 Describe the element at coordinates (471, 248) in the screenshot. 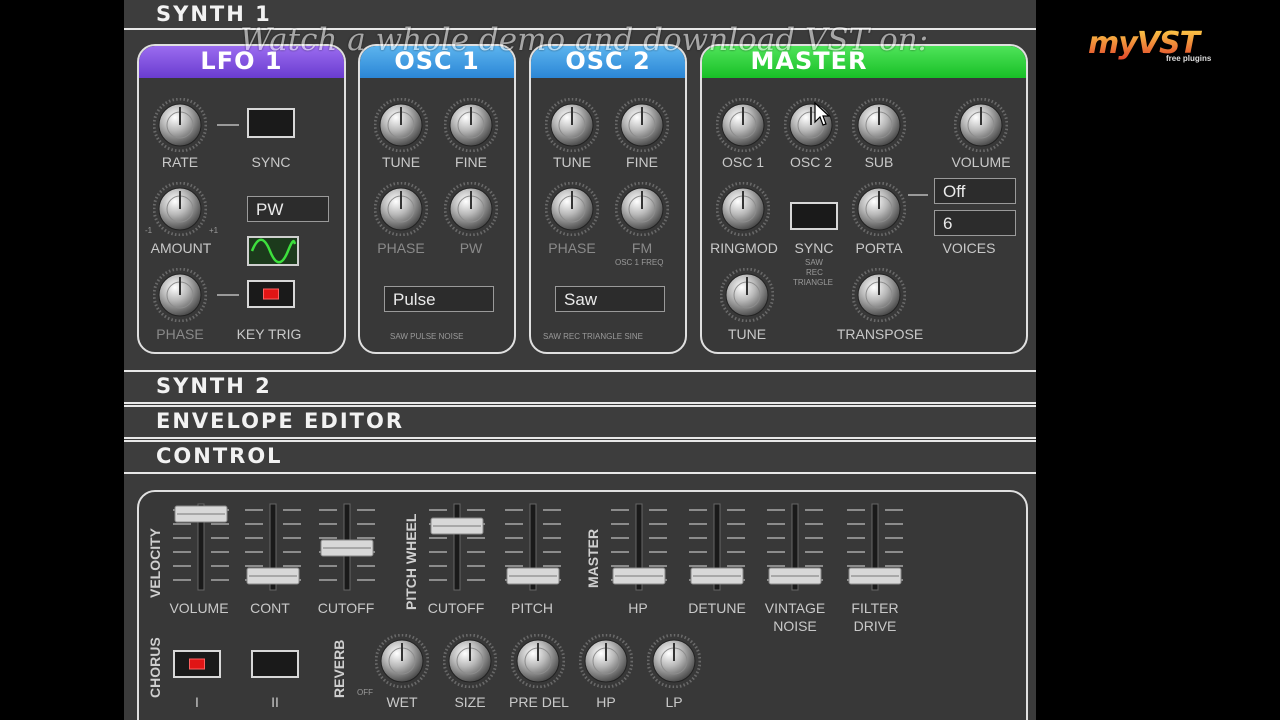

I see `osc1-pw-label: PW` at that location.